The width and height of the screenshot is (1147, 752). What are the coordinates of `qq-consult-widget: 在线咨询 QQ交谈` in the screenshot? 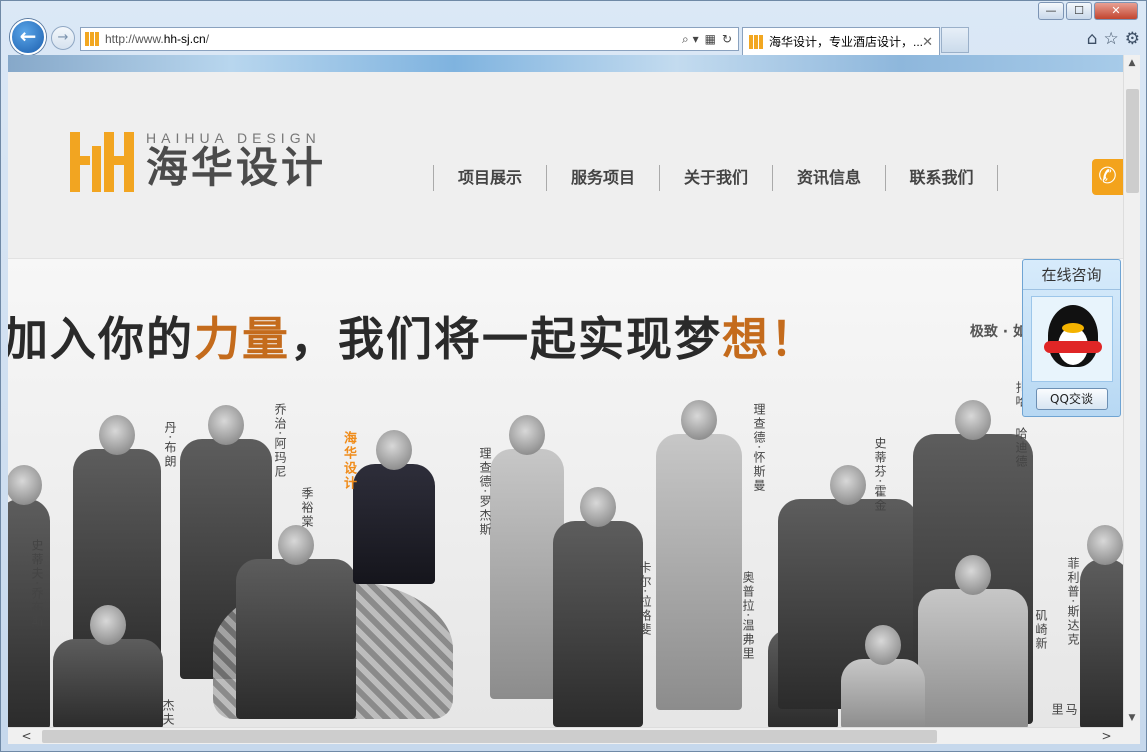 It's located at (1071, 338).